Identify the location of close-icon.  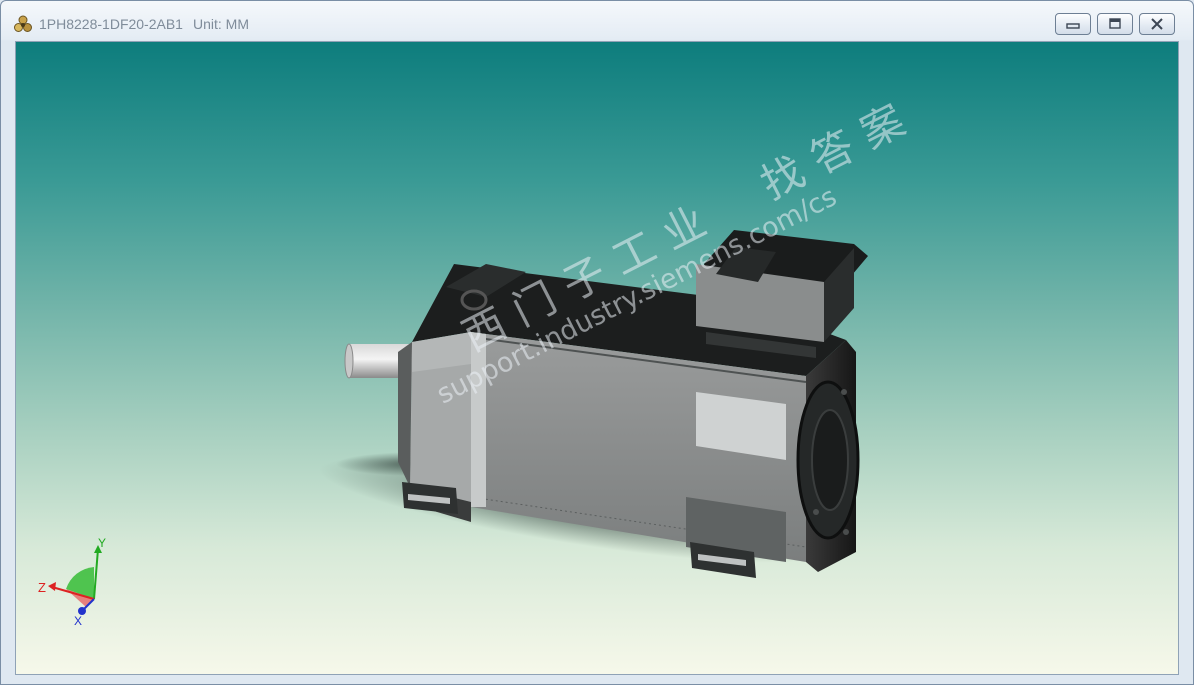
(1157, 24).